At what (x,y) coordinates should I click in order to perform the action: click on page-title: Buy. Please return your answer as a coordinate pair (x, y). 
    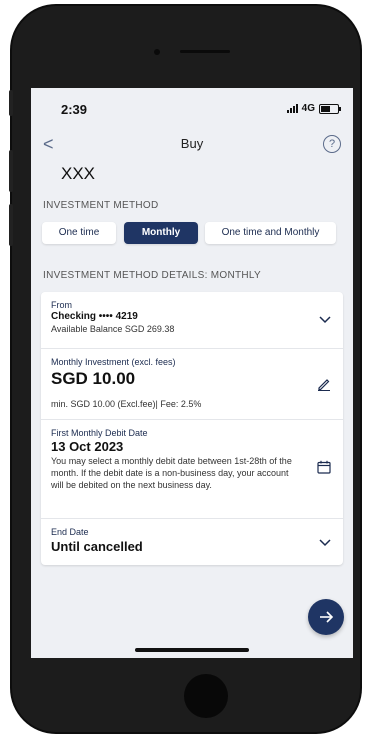
    Looking at the image, I should click on (192, 143).